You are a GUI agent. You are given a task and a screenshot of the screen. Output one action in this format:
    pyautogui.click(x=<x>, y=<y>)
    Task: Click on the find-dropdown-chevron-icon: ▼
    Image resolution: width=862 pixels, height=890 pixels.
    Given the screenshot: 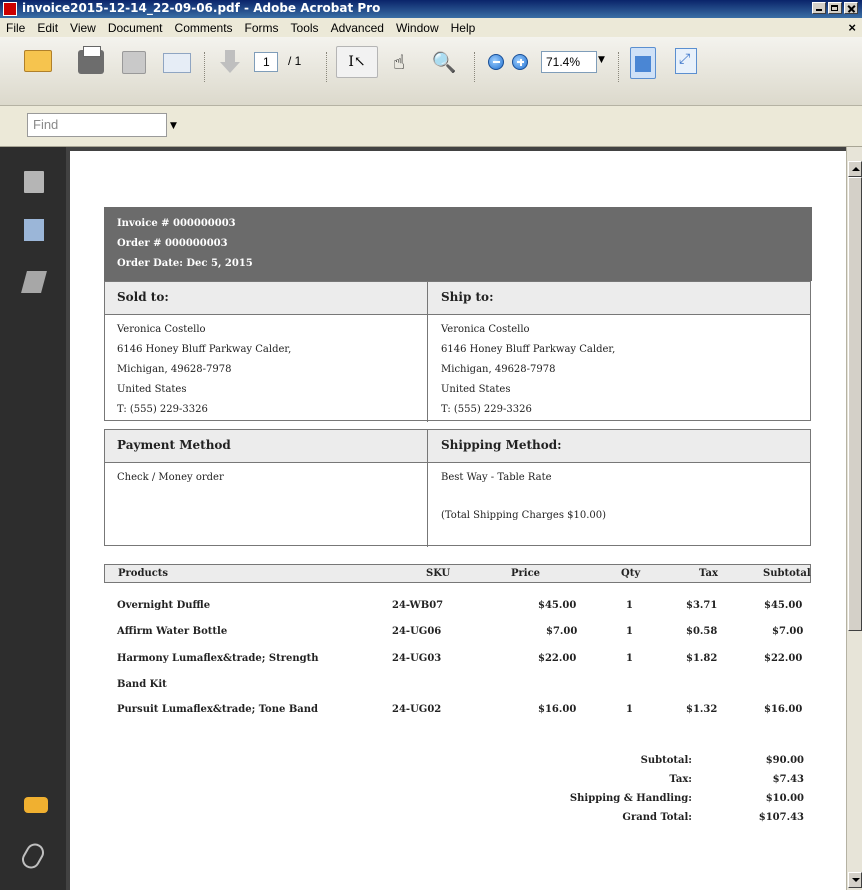 What is the action you would take?
    pyautogui.click(x=173, y=126)
    